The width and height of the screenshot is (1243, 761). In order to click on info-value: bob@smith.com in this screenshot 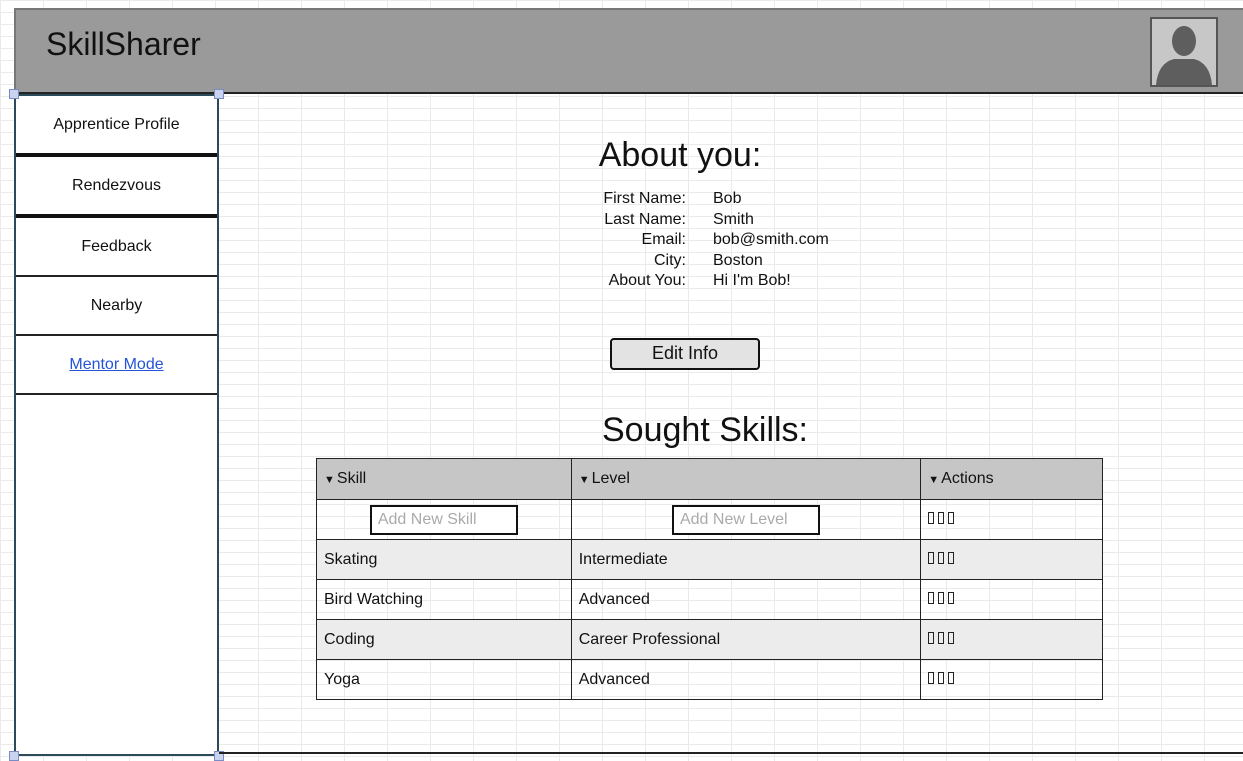, I will do `click(771, 239)`.